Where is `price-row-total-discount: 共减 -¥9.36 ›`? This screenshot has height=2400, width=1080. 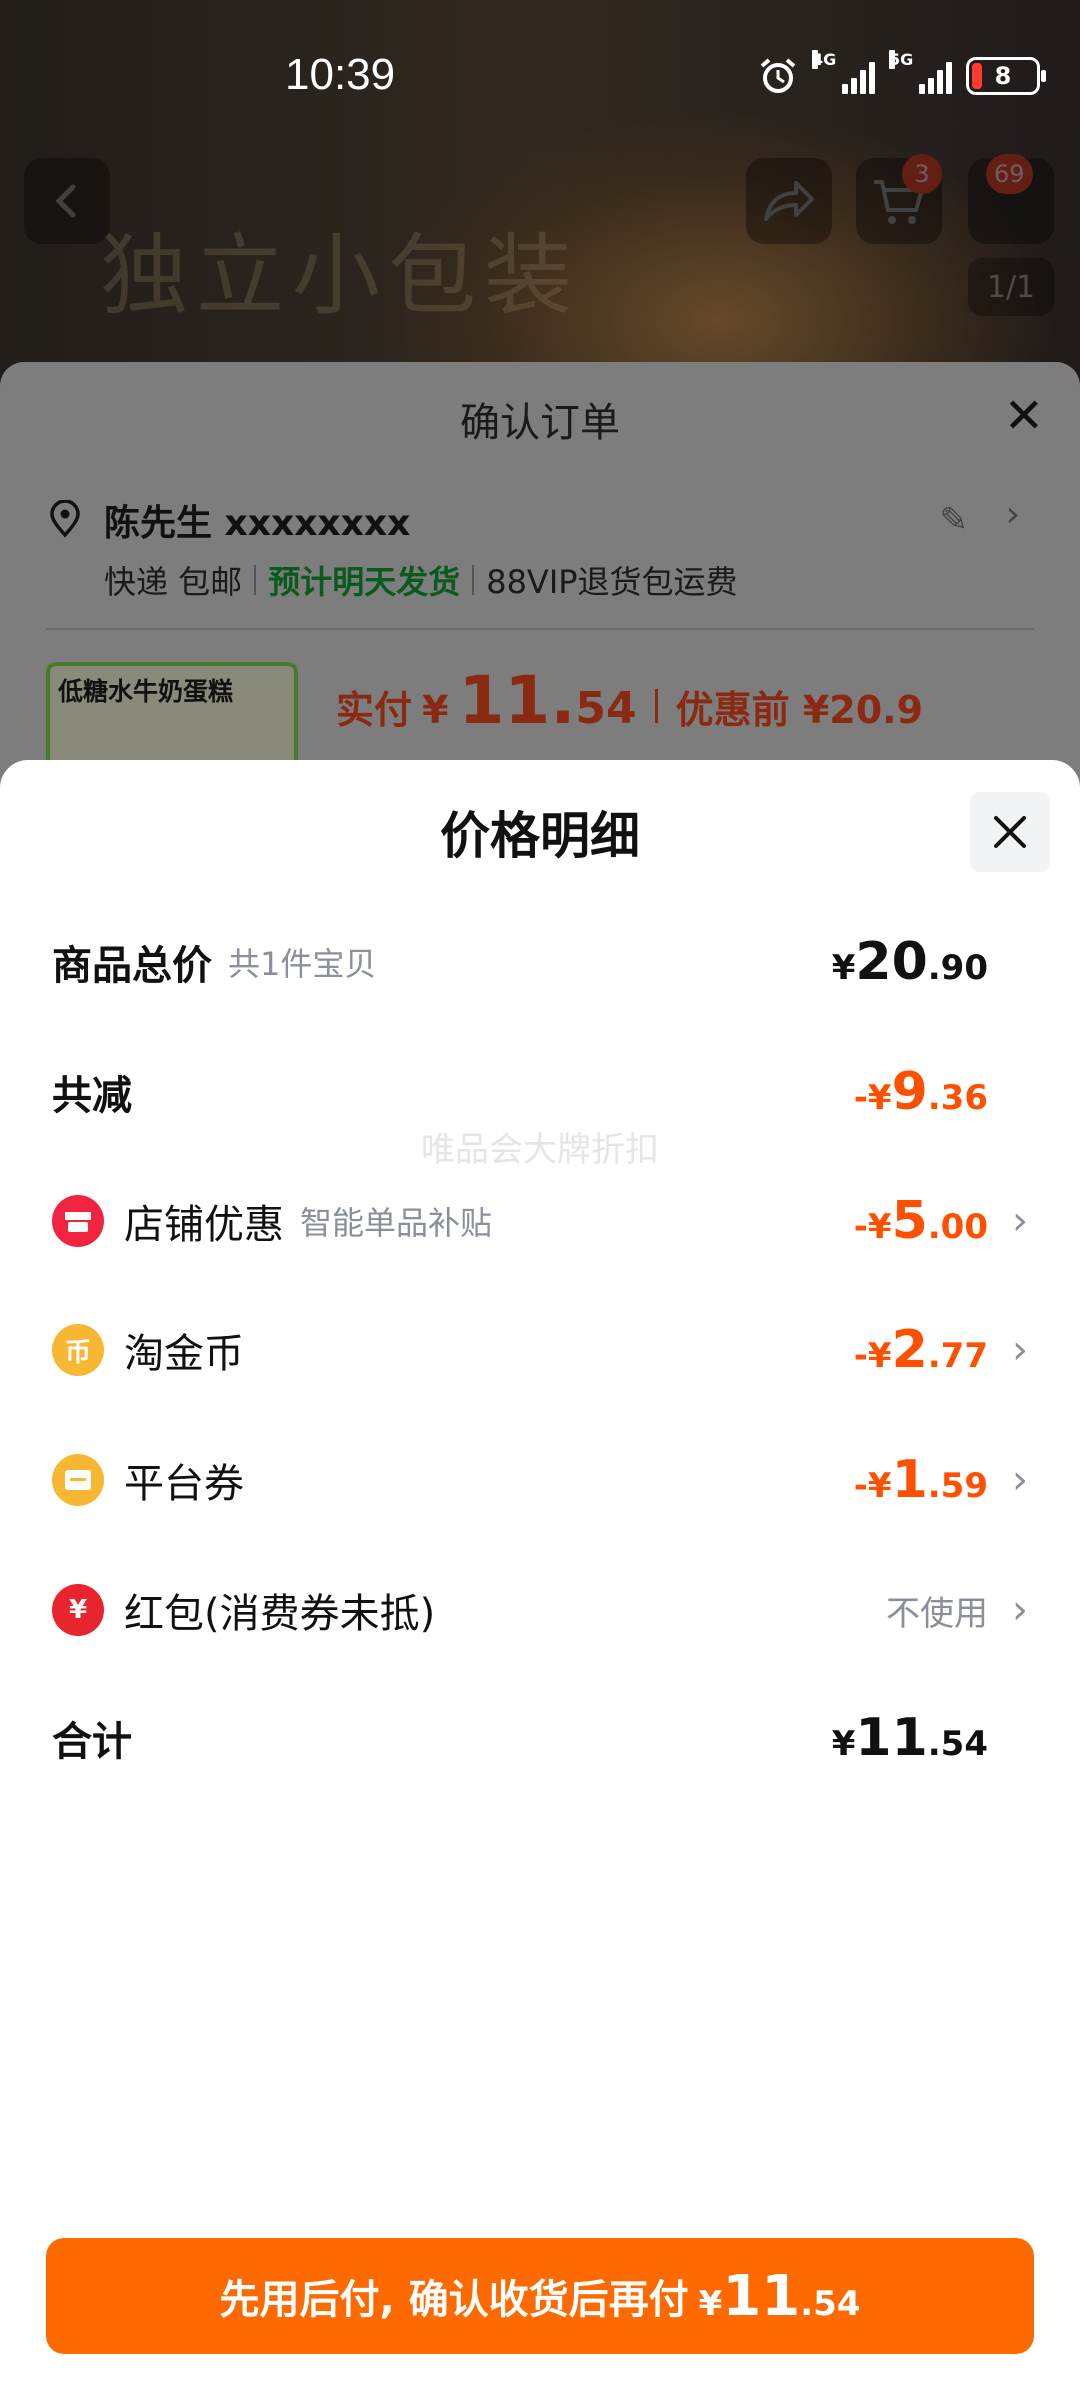 price-row-total-discount: 共减 -¥9.36 › is located at coordinates (540, 1092).